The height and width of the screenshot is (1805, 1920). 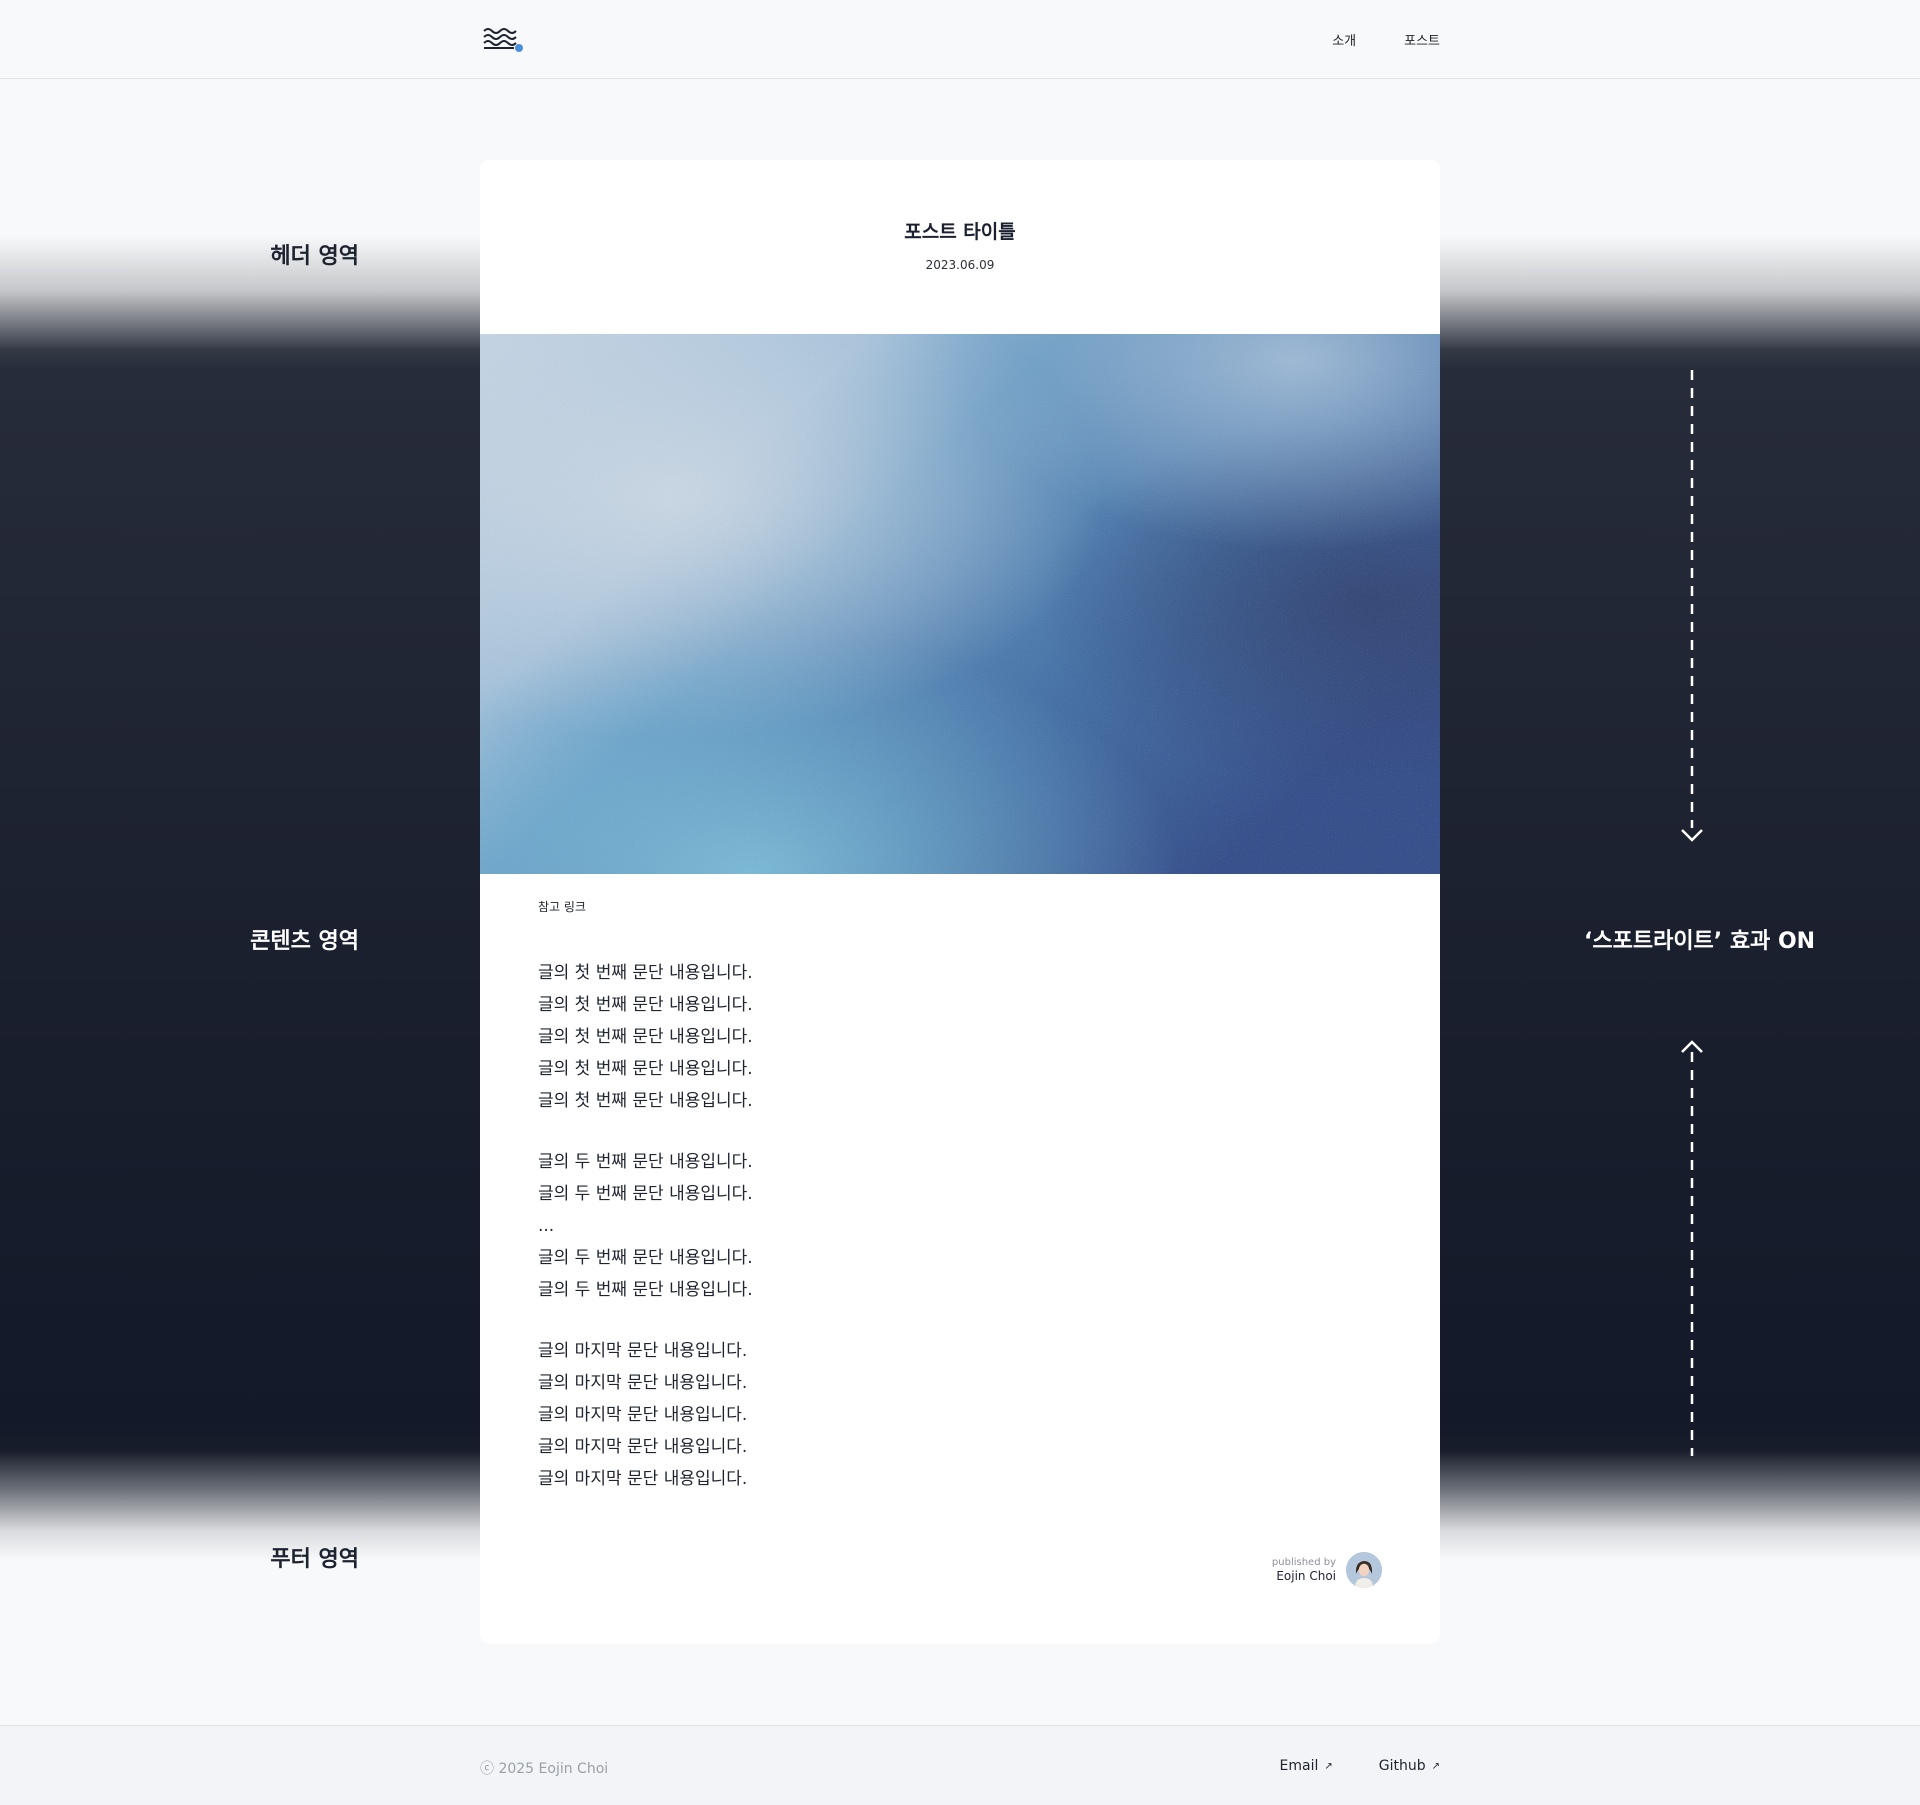 I want to click on nav-item-about: 소개, so click(x=1344, y=39).